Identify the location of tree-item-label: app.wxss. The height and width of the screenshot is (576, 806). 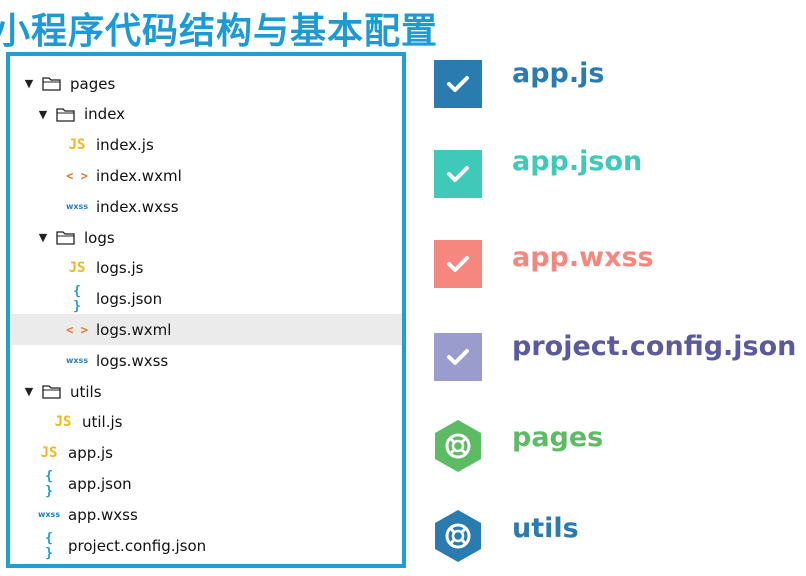
(103, 514).